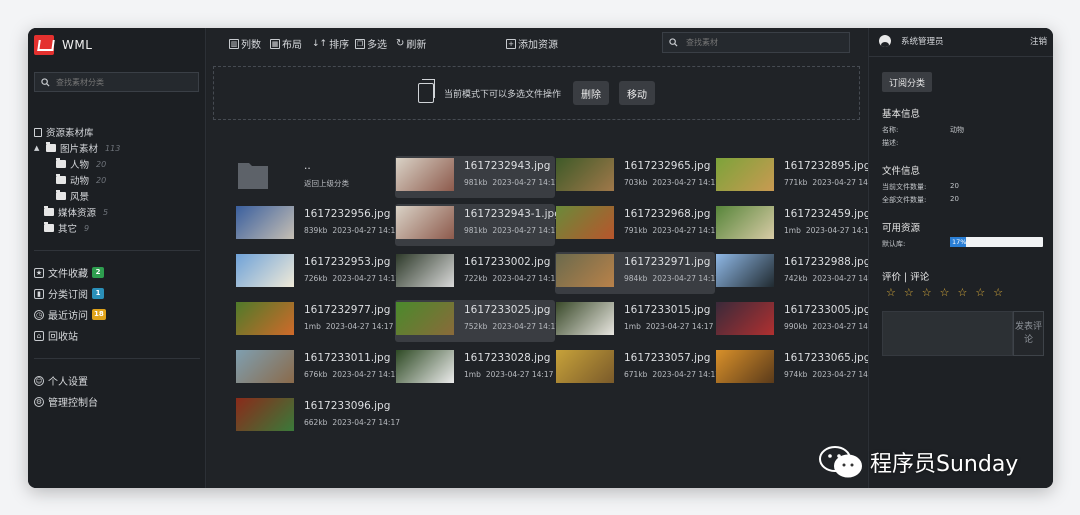 The width and height of the screenshot is (1080, 515). What do you see at coordinates (315, 321) in the screenshot?
I see `file-item: 1617232977.jpg 1mb 2023-04-27 14:17` at bounding box center [315, 321].